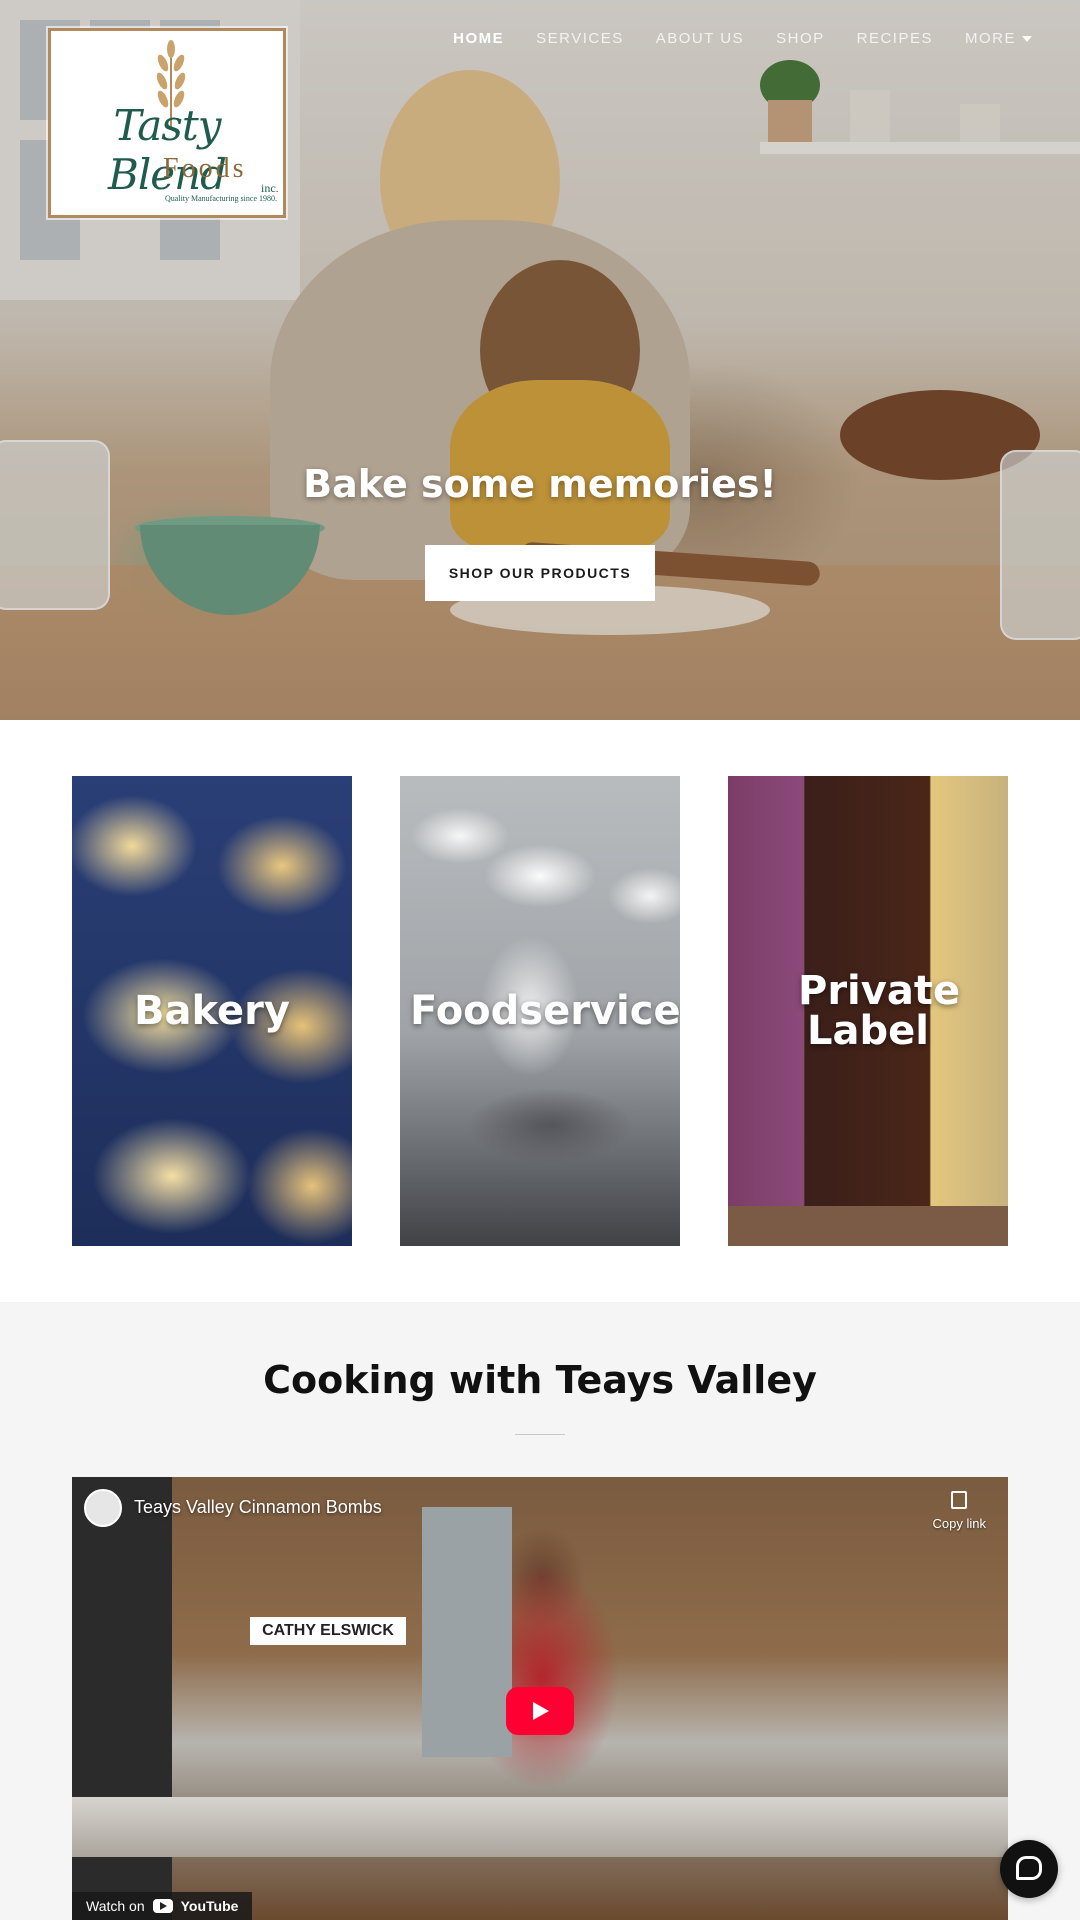 The height and width of the screenshot is (1920, 1080). What do you see at coordinates (209, 1906) in the screenshot?
I see `youtube-label: YouTube` at bounding box center [209, 1906].